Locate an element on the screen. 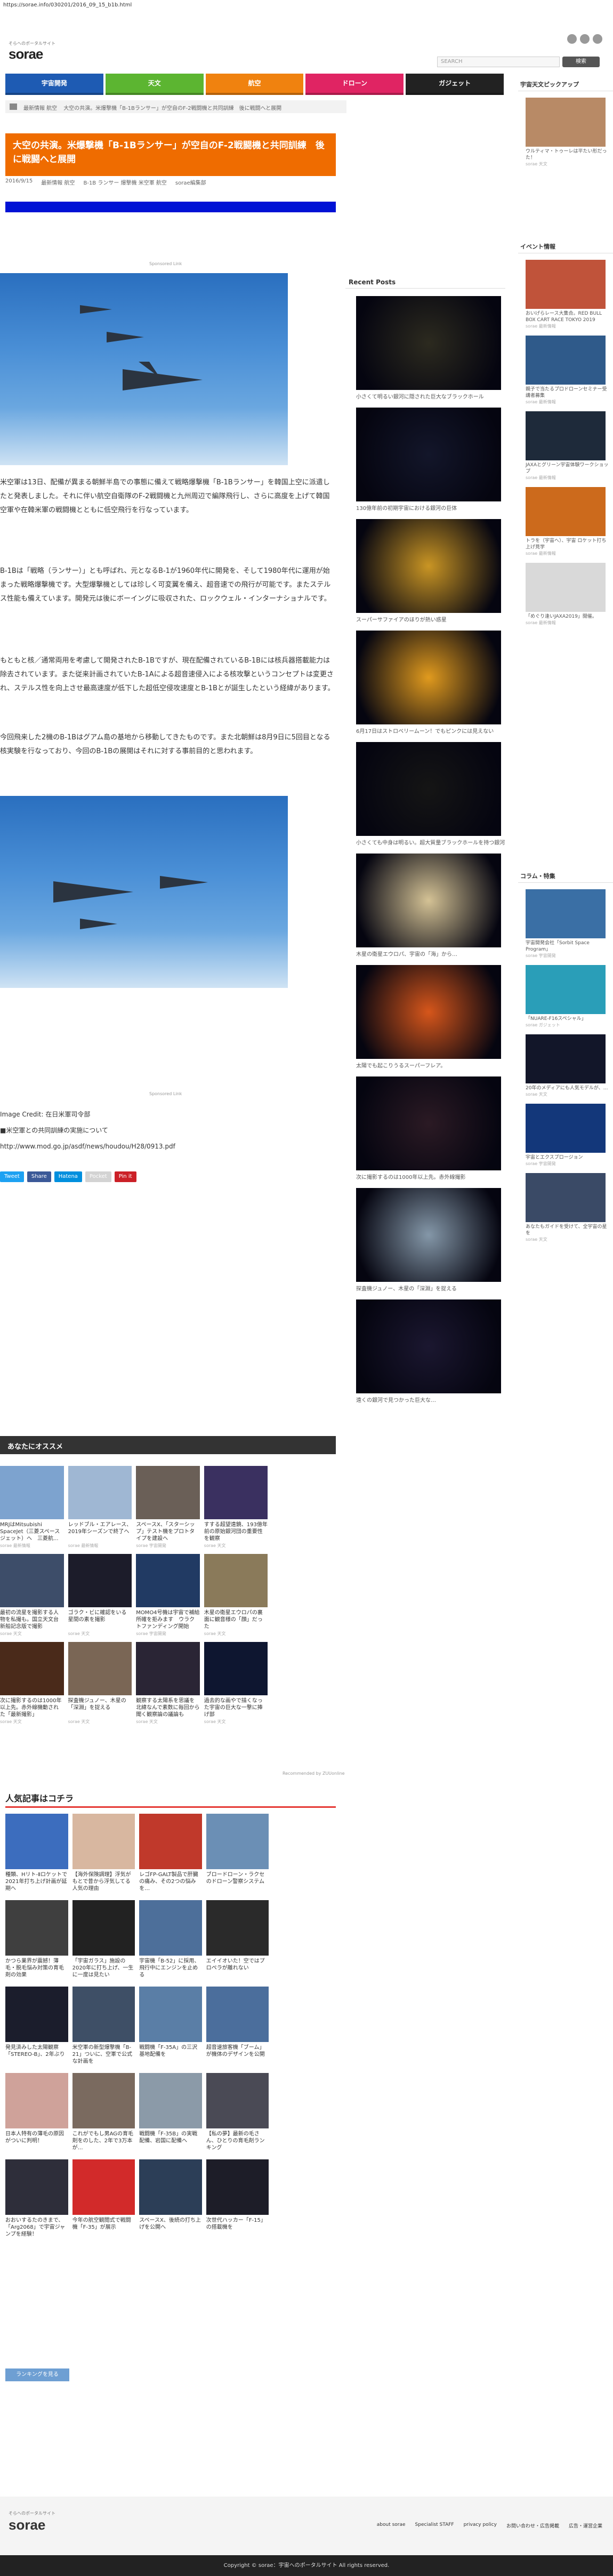 The image size is (613, 2576). recent-caption: スーパーサファイアのほりが熱い惑星 is located at coordinates (431, 619).